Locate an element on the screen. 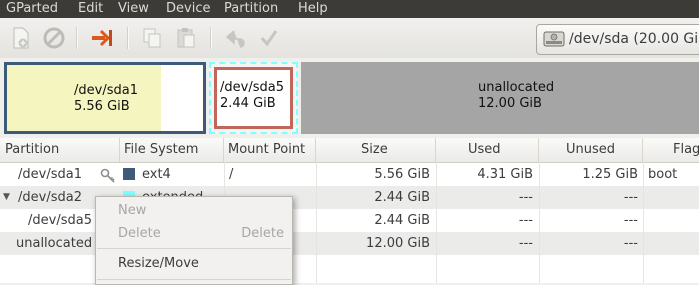 Image resolution: width=699 pixels, height=285 pixels. undo-button is located at coordinates (236, 38).